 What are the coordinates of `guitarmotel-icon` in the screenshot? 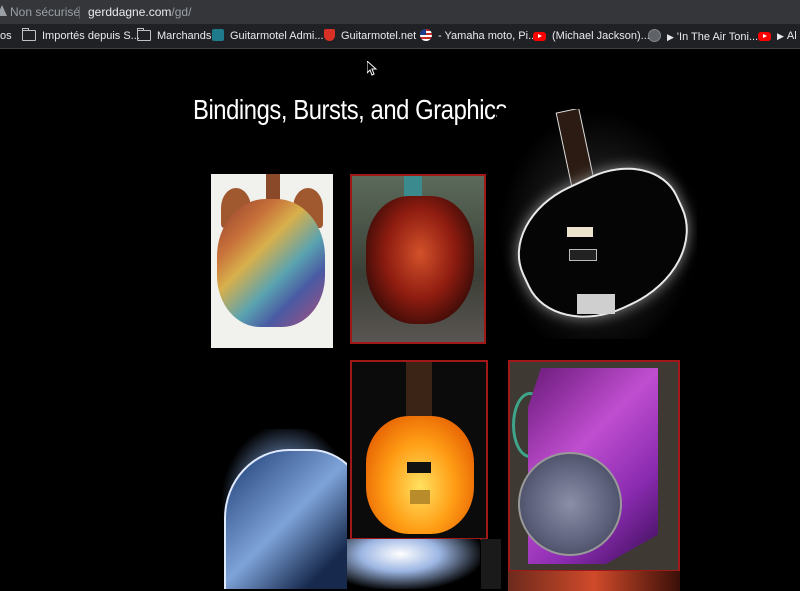 It's located at (218, 35).